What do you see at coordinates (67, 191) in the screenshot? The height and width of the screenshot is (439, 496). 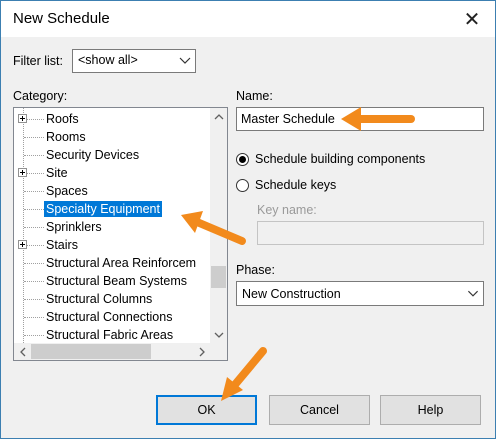 I see `category-item-label: Spaces` at bounding box center [67, 191].